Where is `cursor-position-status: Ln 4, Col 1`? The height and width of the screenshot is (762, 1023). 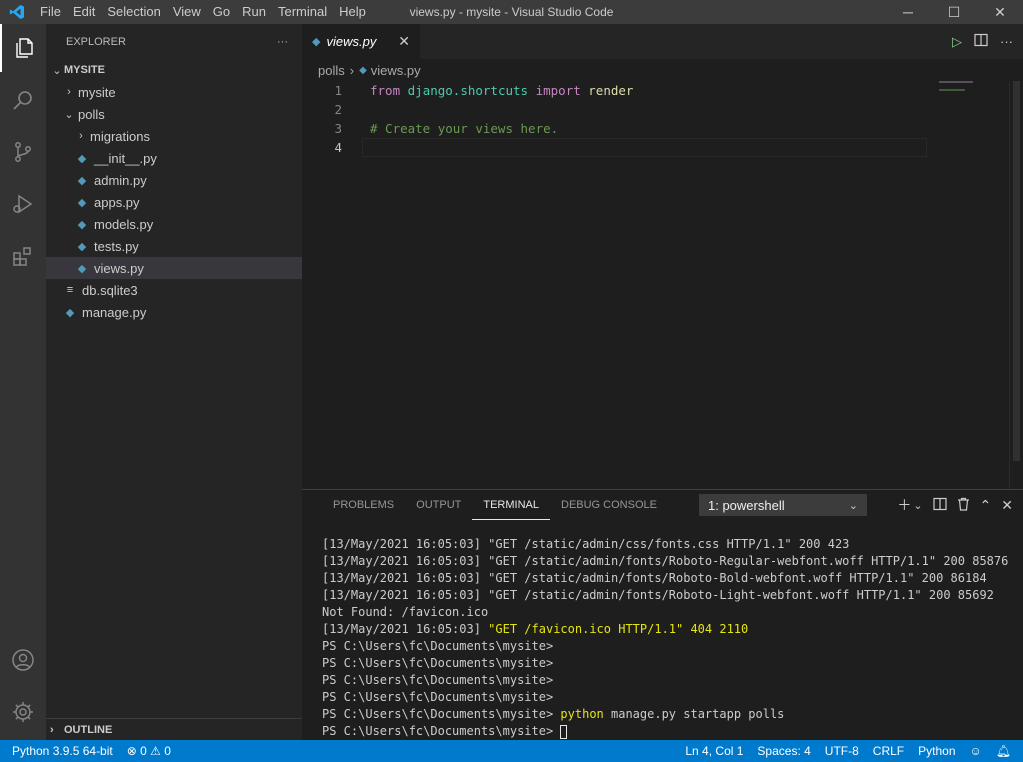 cursor-position-status: Ln 4, Col 1 is located at coordinates (714, 751).